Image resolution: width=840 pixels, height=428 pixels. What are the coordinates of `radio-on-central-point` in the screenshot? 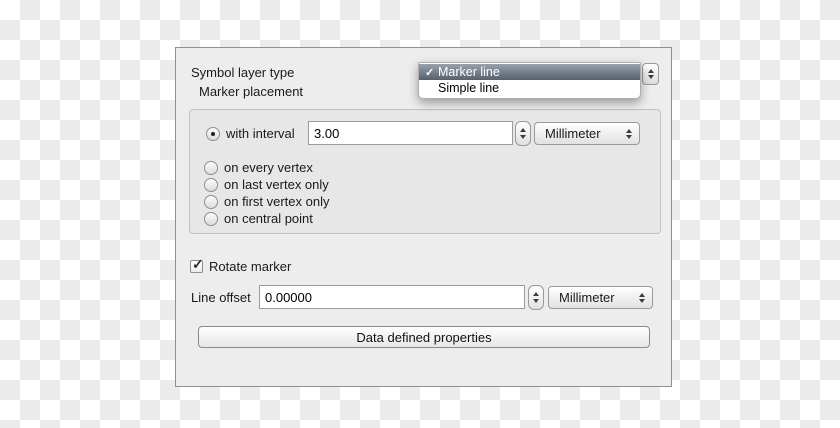 It's located at (211, 218).